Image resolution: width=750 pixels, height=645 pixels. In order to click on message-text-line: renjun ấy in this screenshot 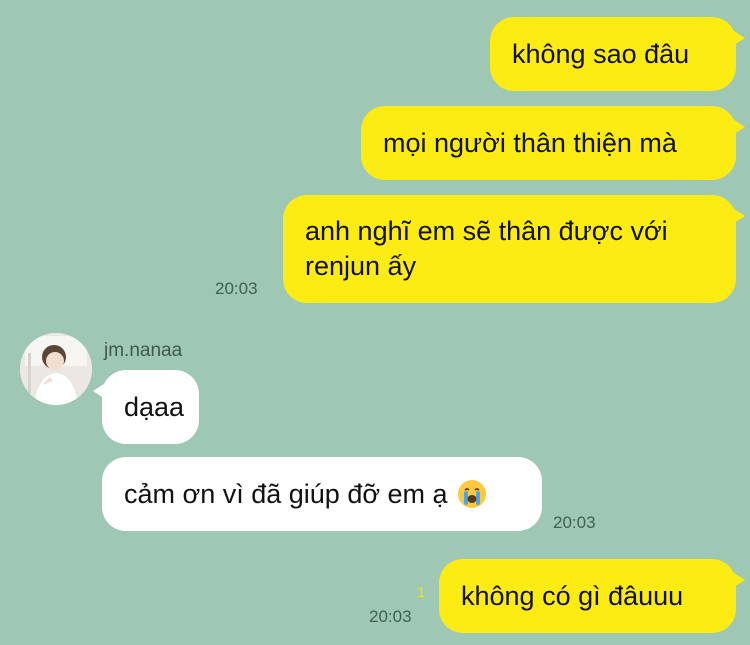, I will do `click(361, 266)`.